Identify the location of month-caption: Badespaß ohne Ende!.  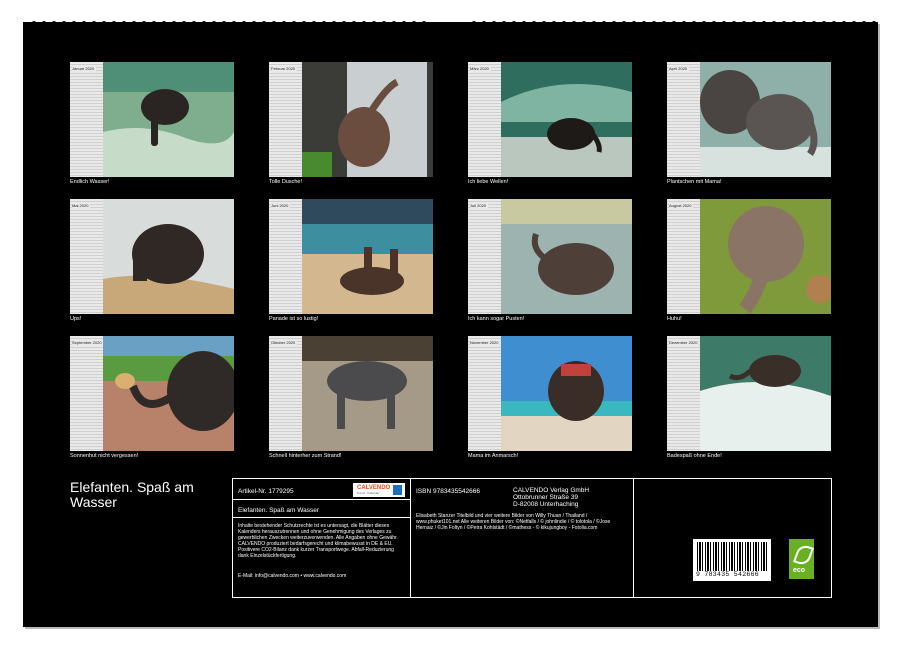
(694, 456).